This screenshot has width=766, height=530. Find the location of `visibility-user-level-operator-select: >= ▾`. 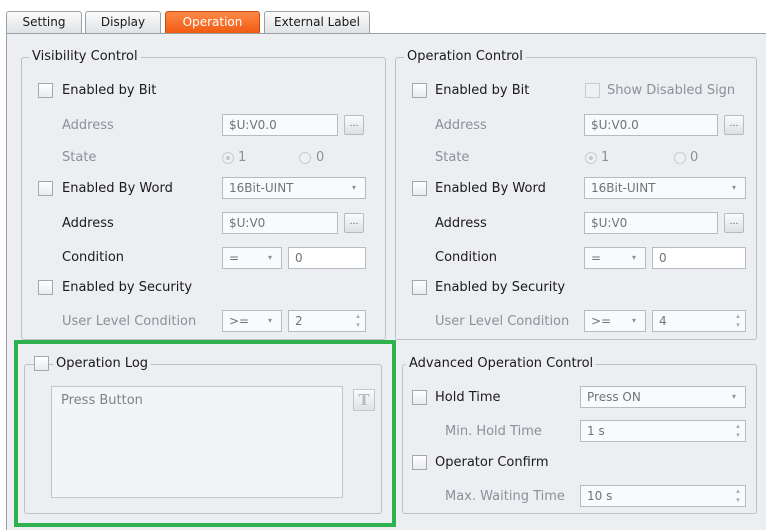

visibility-user-level-operator-select: >= ▾ is located at coordinates (252, 321).